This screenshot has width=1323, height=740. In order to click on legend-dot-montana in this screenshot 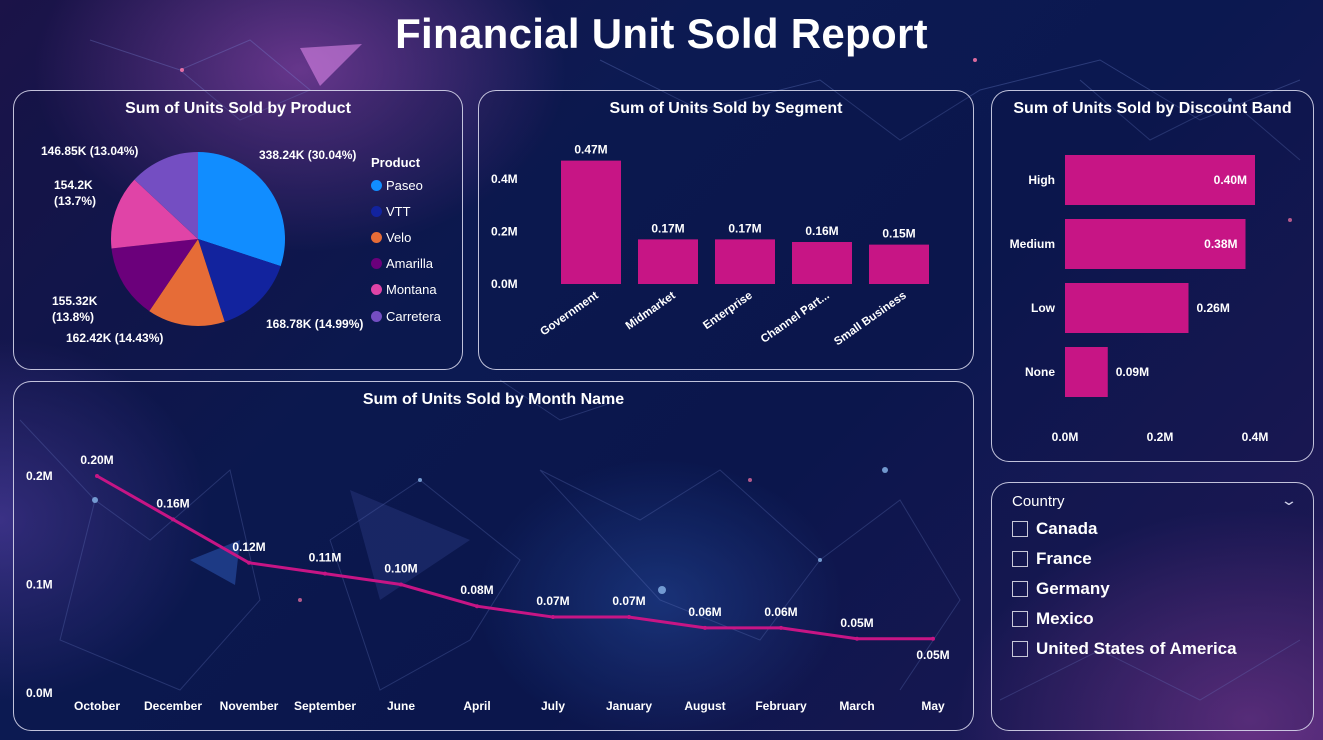, I will do `click(376, 289)`.